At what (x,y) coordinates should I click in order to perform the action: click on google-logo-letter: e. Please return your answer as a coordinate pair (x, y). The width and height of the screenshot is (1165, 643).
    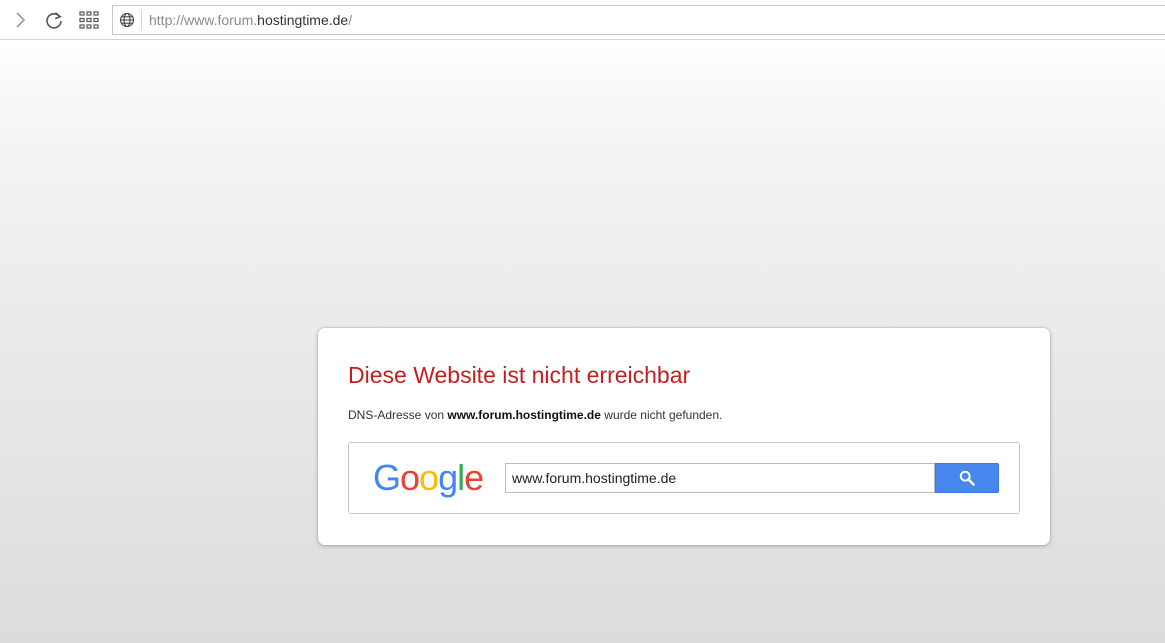
    Looking at the image, I should click on (474, 477).